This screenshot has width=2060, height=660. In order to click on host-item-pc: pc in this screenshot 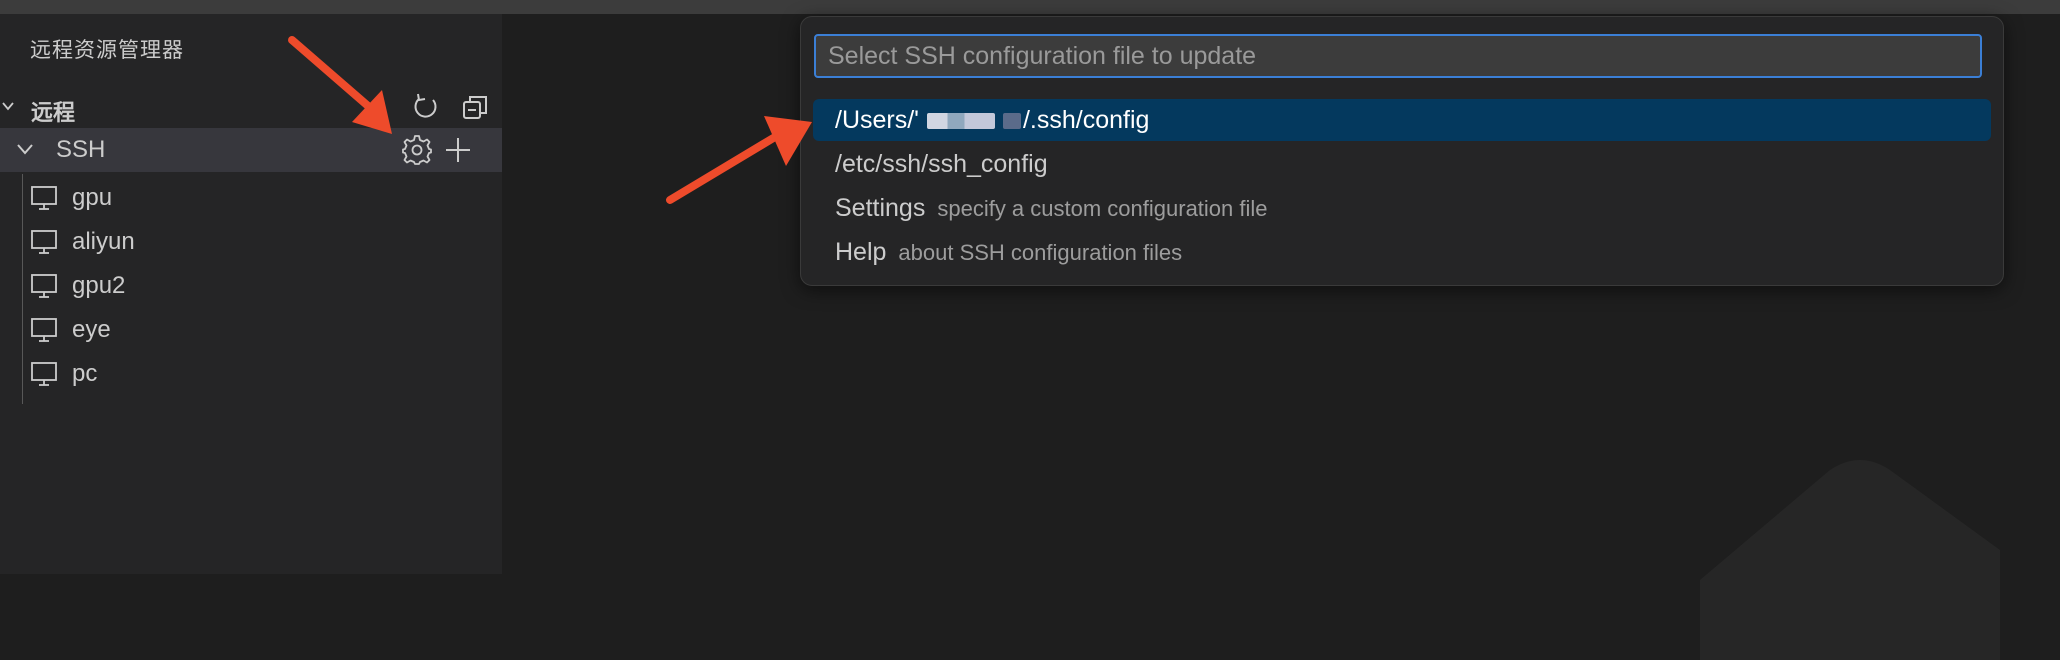, I will do `click(251, 374)`.